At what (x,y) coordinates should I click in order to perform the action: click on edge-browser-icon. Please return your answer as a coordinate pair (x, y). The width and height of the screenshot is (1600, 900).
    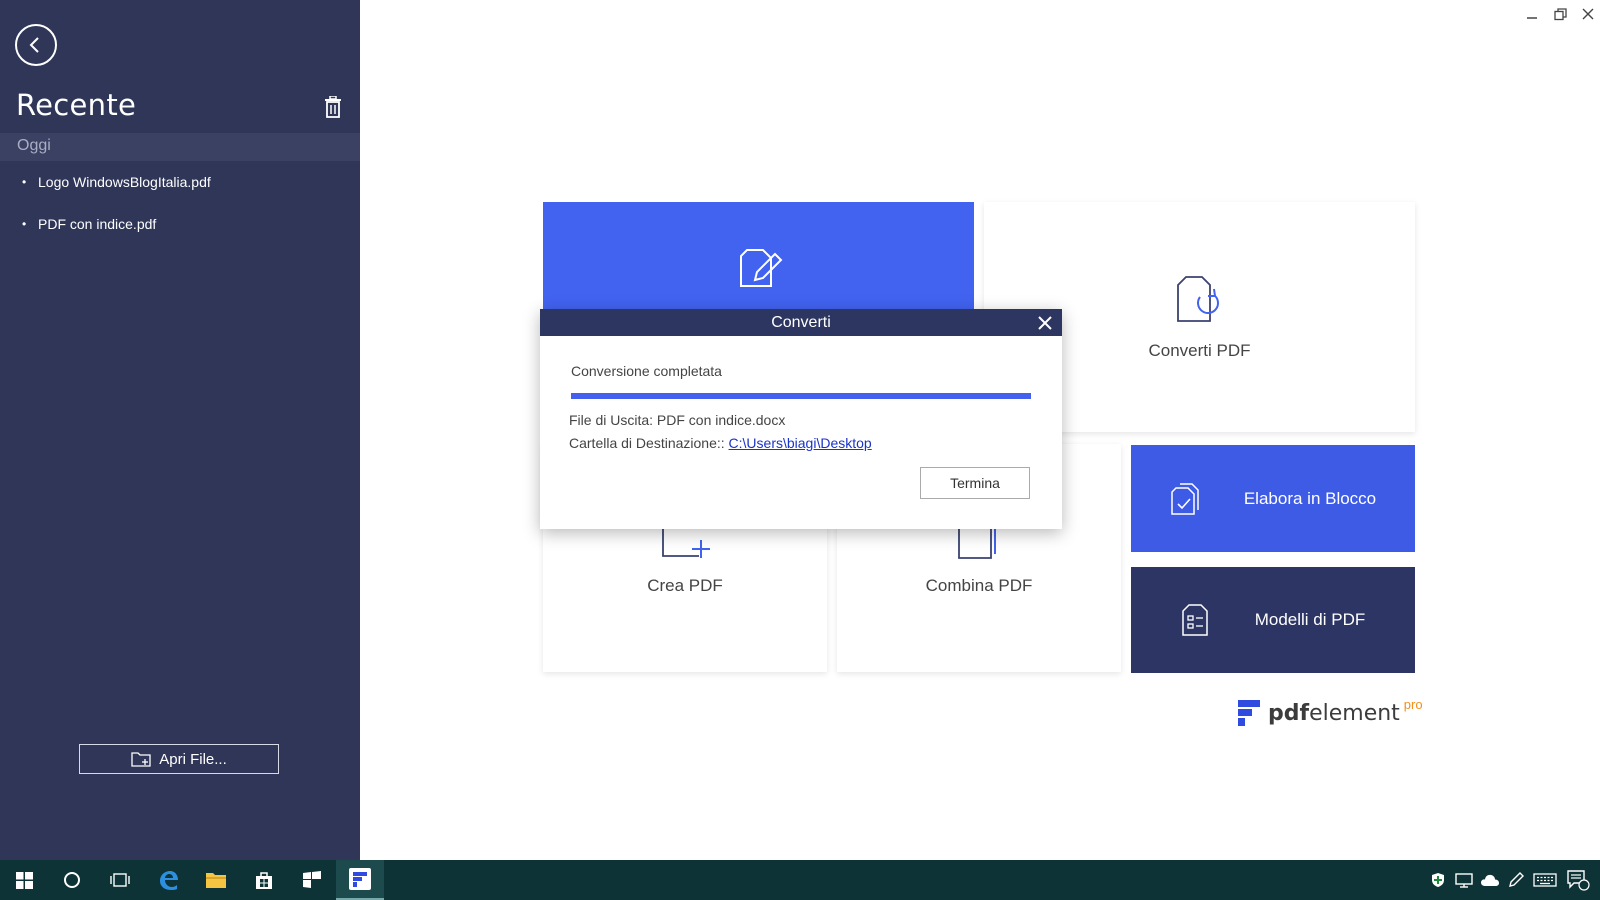
    Looking at the image, I should click on (169, 880).